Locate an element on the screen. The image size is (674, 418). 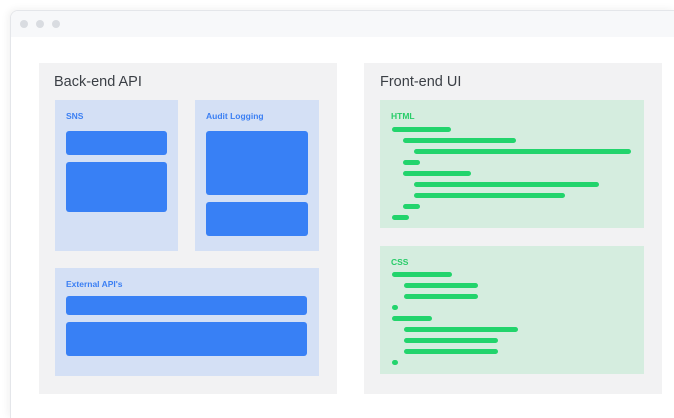
backend-title: Back-end API is located at coordinates (98, 82).